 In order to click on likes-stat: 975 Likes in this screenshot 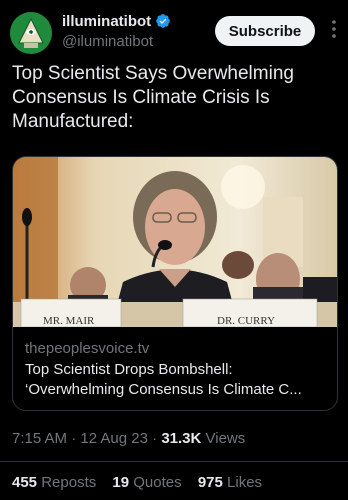, I will do `click(230, 482)`.